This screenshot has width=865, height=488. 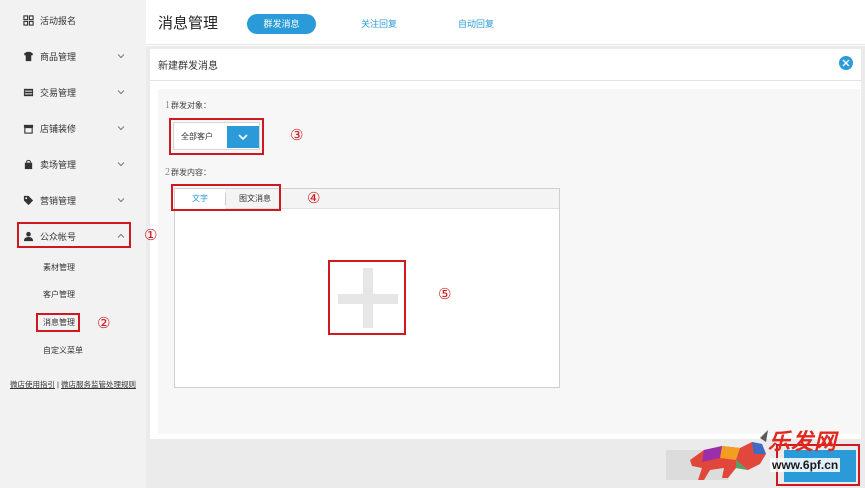 What do you see at coordinates (505, 80) in the screenshot?
I see `divider` at bounding box center [505, 80].